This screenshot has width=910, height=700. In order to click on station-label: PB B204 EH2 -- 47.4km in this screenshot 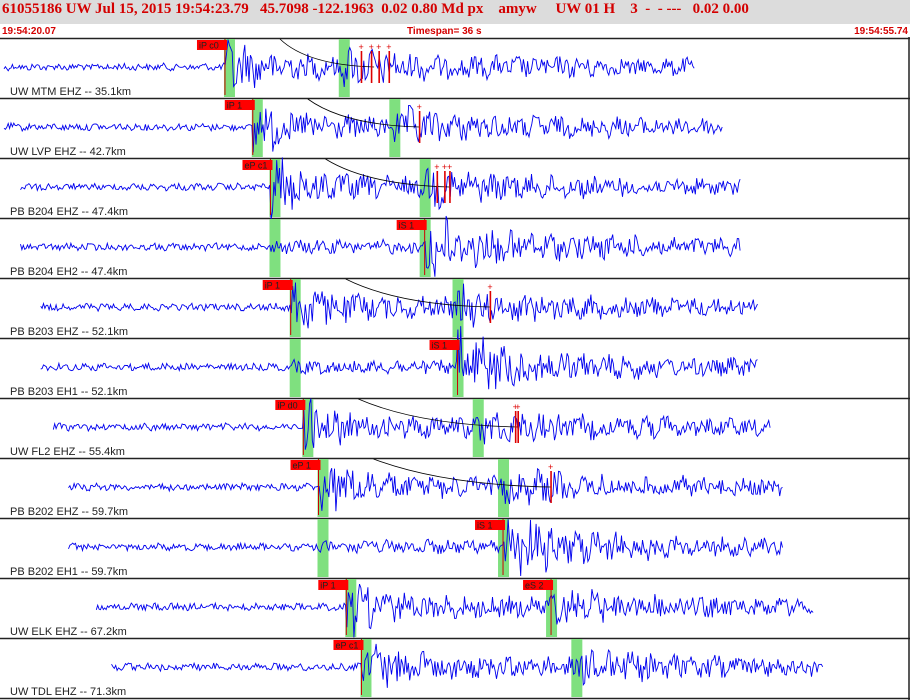, I will do `click(68, 272)`.